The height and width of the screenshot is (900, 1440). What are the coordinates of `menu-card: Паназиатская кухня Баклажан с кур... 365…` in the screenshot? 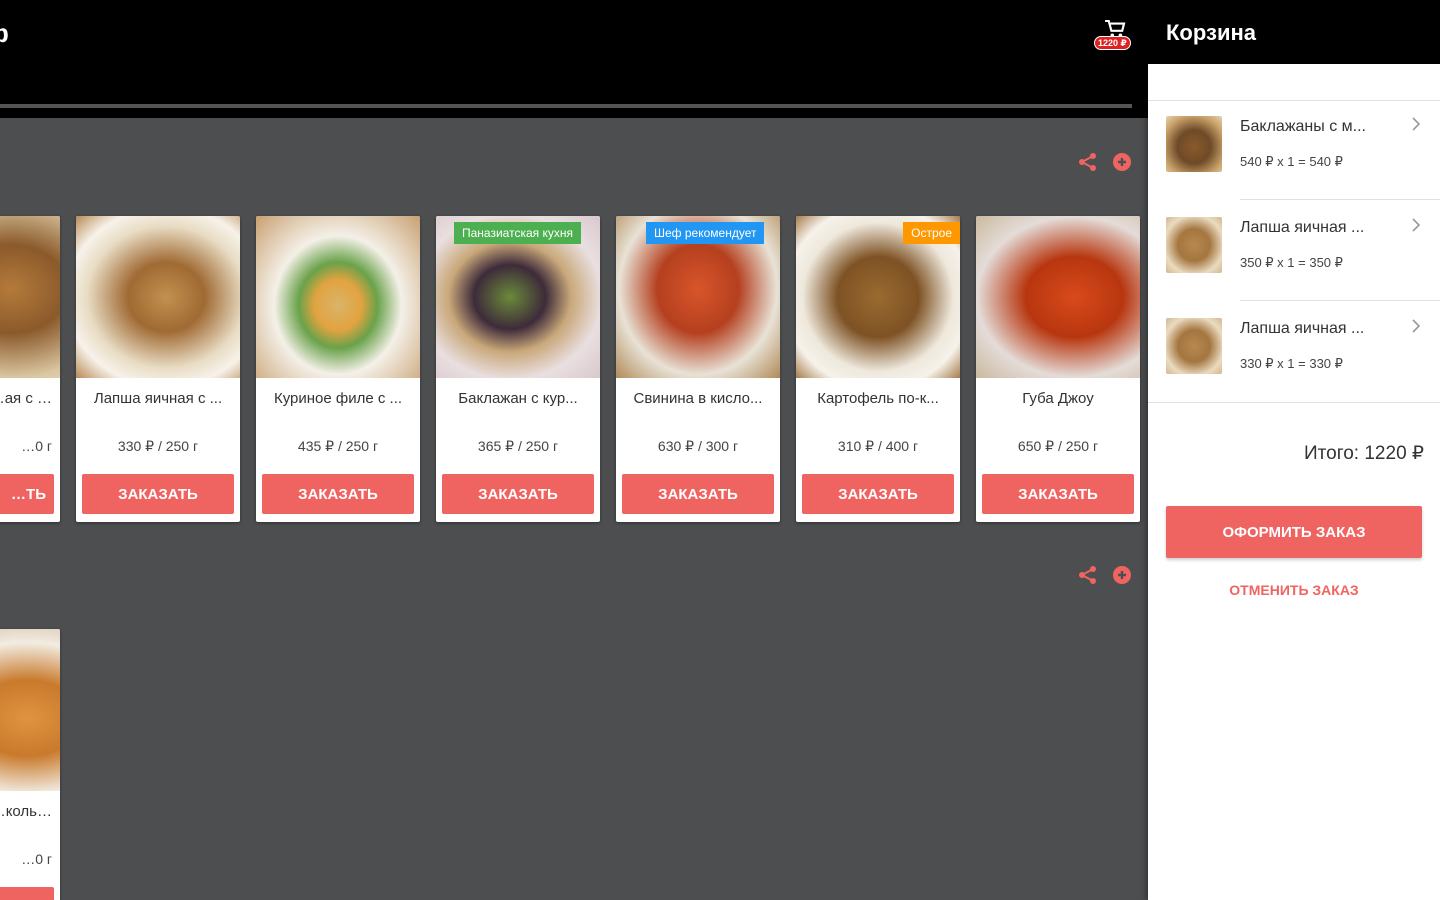 It's located at (518, 369).